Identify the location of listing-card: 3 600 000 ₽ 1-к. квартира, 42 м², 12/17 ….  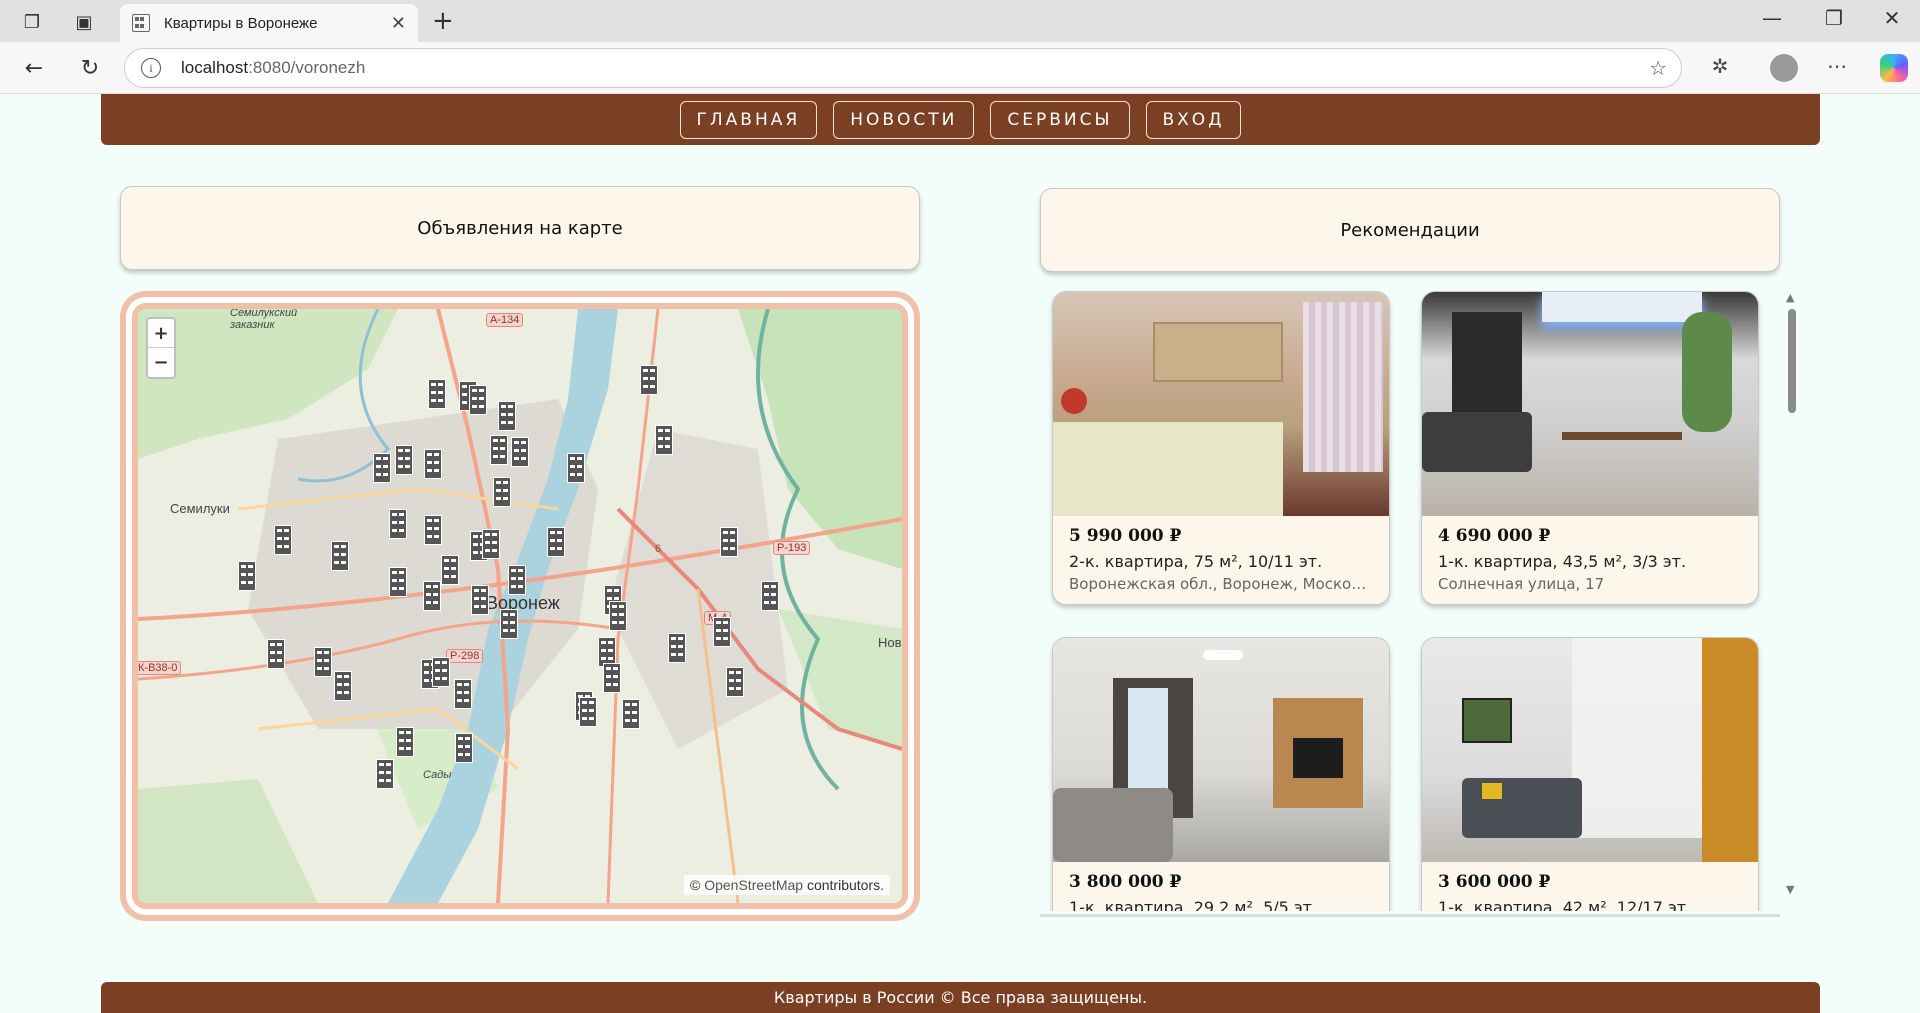
(1590, 774).